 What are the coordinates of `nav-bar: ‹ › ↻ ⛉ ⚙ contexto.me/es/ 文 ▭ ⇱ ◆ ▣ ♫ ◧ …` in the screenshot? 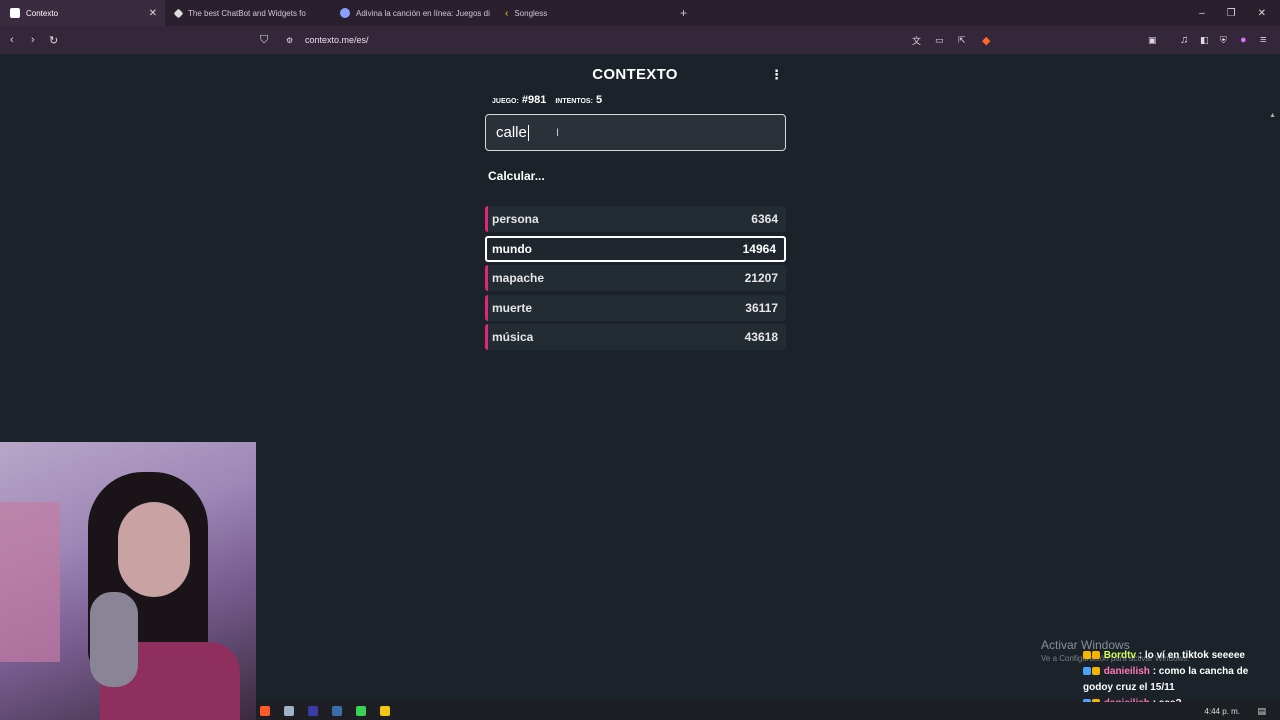 It's located at (640, 40).